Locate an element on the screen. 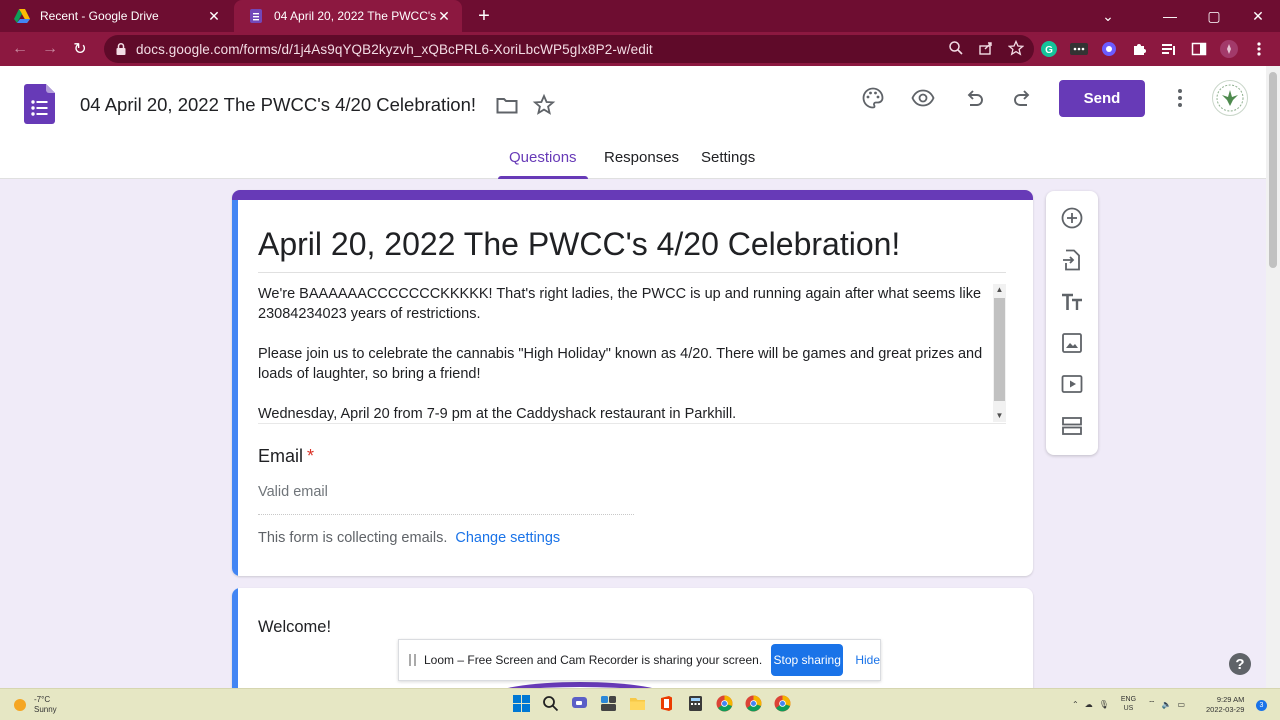 The image size is (1280, 720). add-image-icon is located at coordinates (1072, 343).